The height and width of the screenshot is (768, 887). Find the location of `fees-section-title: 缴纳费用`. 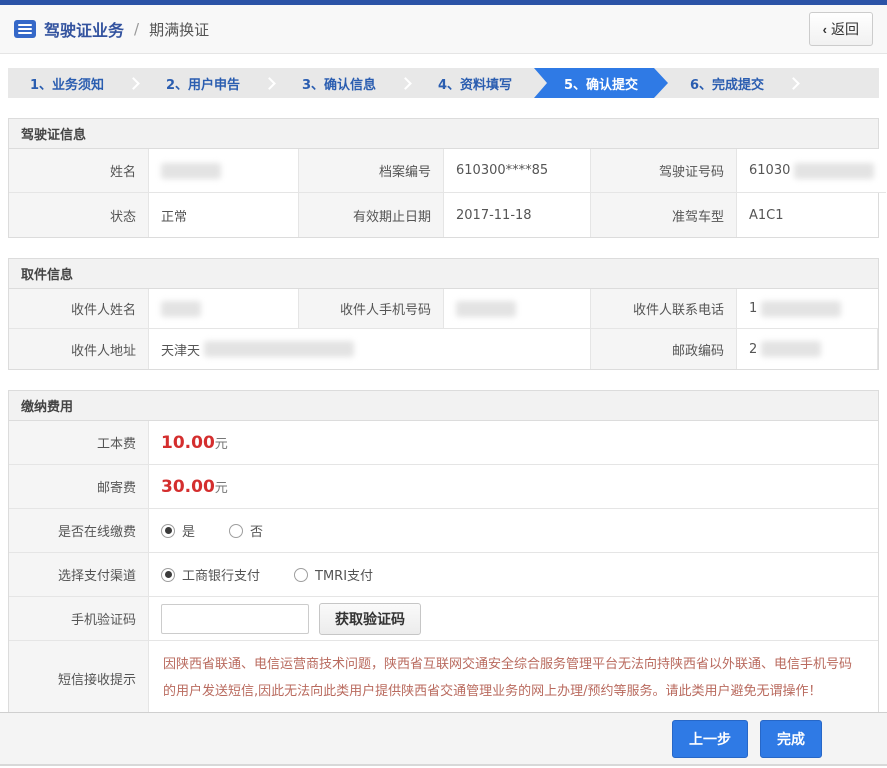

fees-section-title: 缴纳费用 is located at coordinates (443, 406).